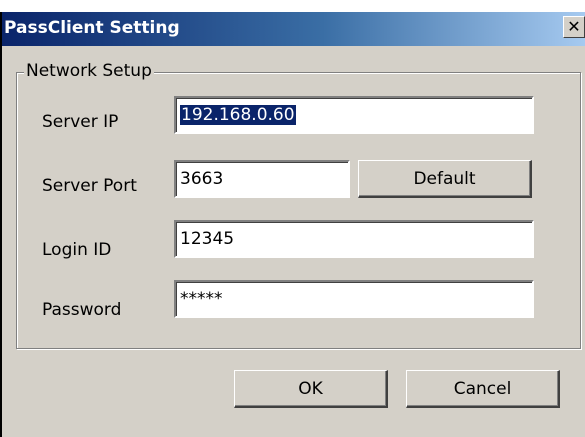 Image resolution: width=585 pixels, height=437 pixels. I want to click on server-ip-value: 192.168.0.60, so click(238, 115).